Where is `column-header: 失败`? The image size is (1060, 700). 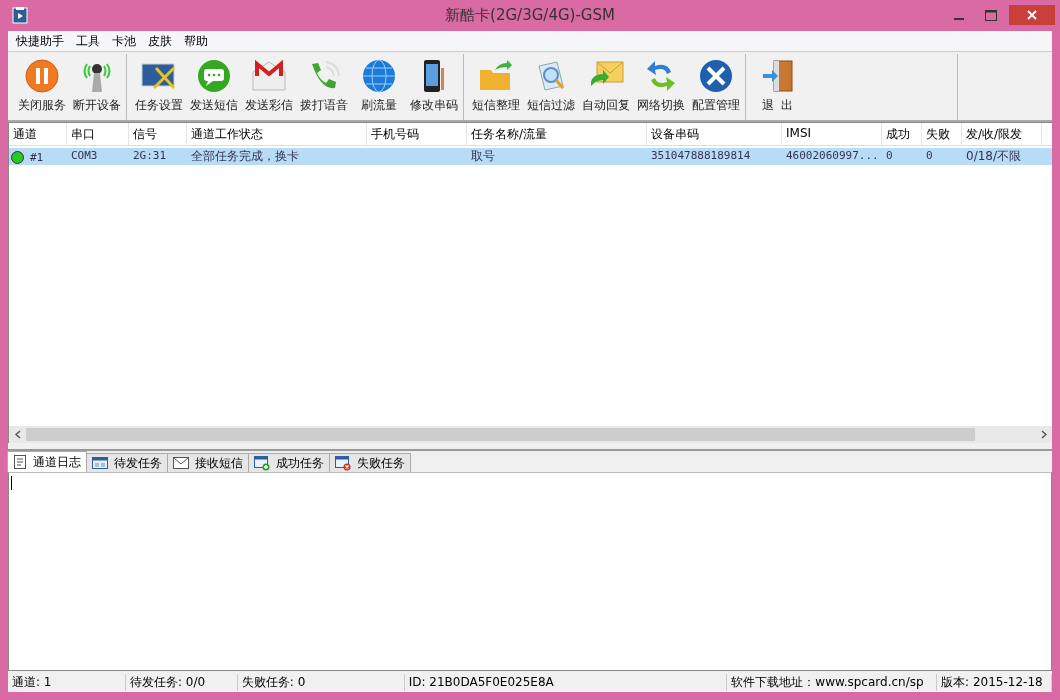
column-header: 失败 is located at coordinates (942, 134).